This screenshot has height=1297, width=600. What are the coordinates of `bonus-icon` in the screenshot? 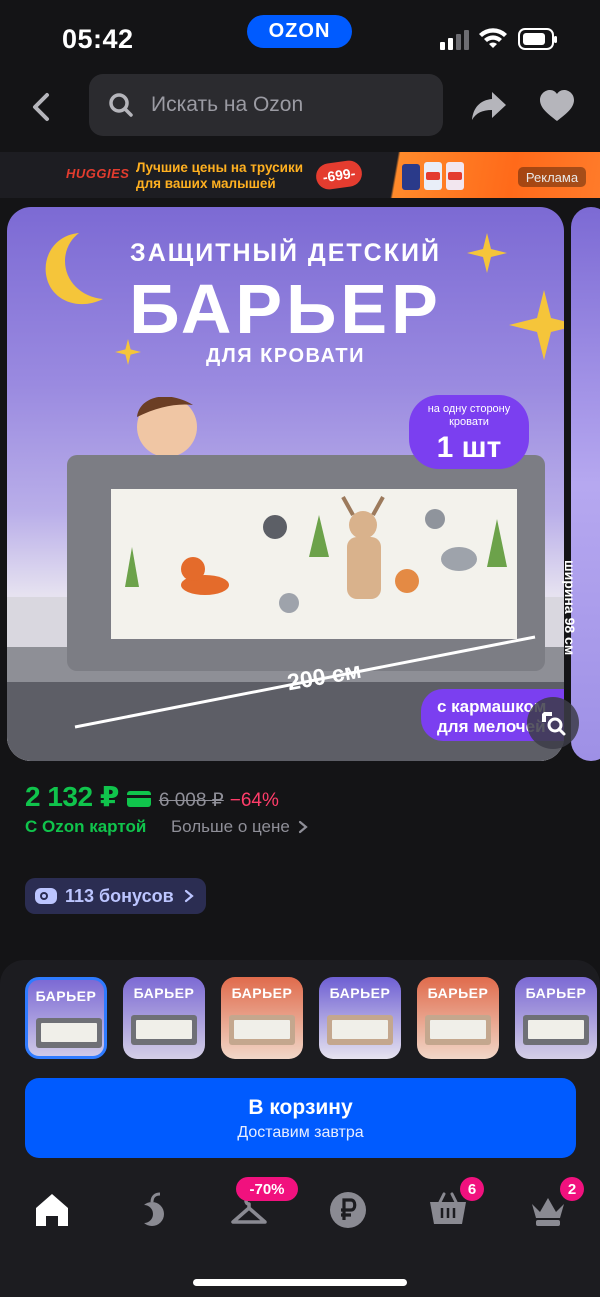 It's located at (46, 896).